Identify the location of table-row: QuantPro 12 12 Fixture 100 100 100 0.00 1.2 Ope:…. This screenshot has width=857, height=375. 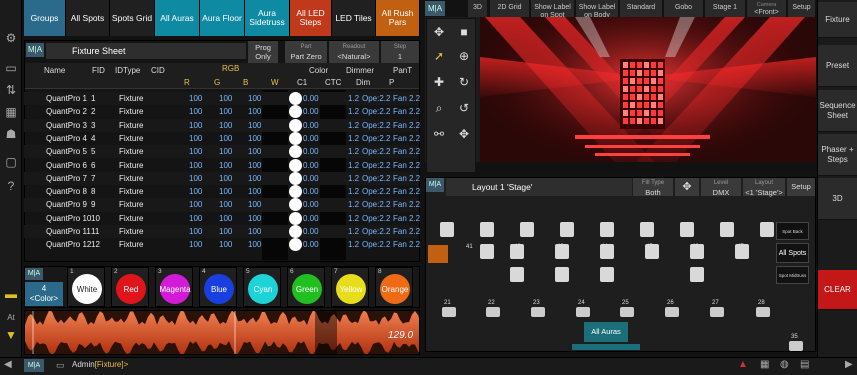
(222, 245).